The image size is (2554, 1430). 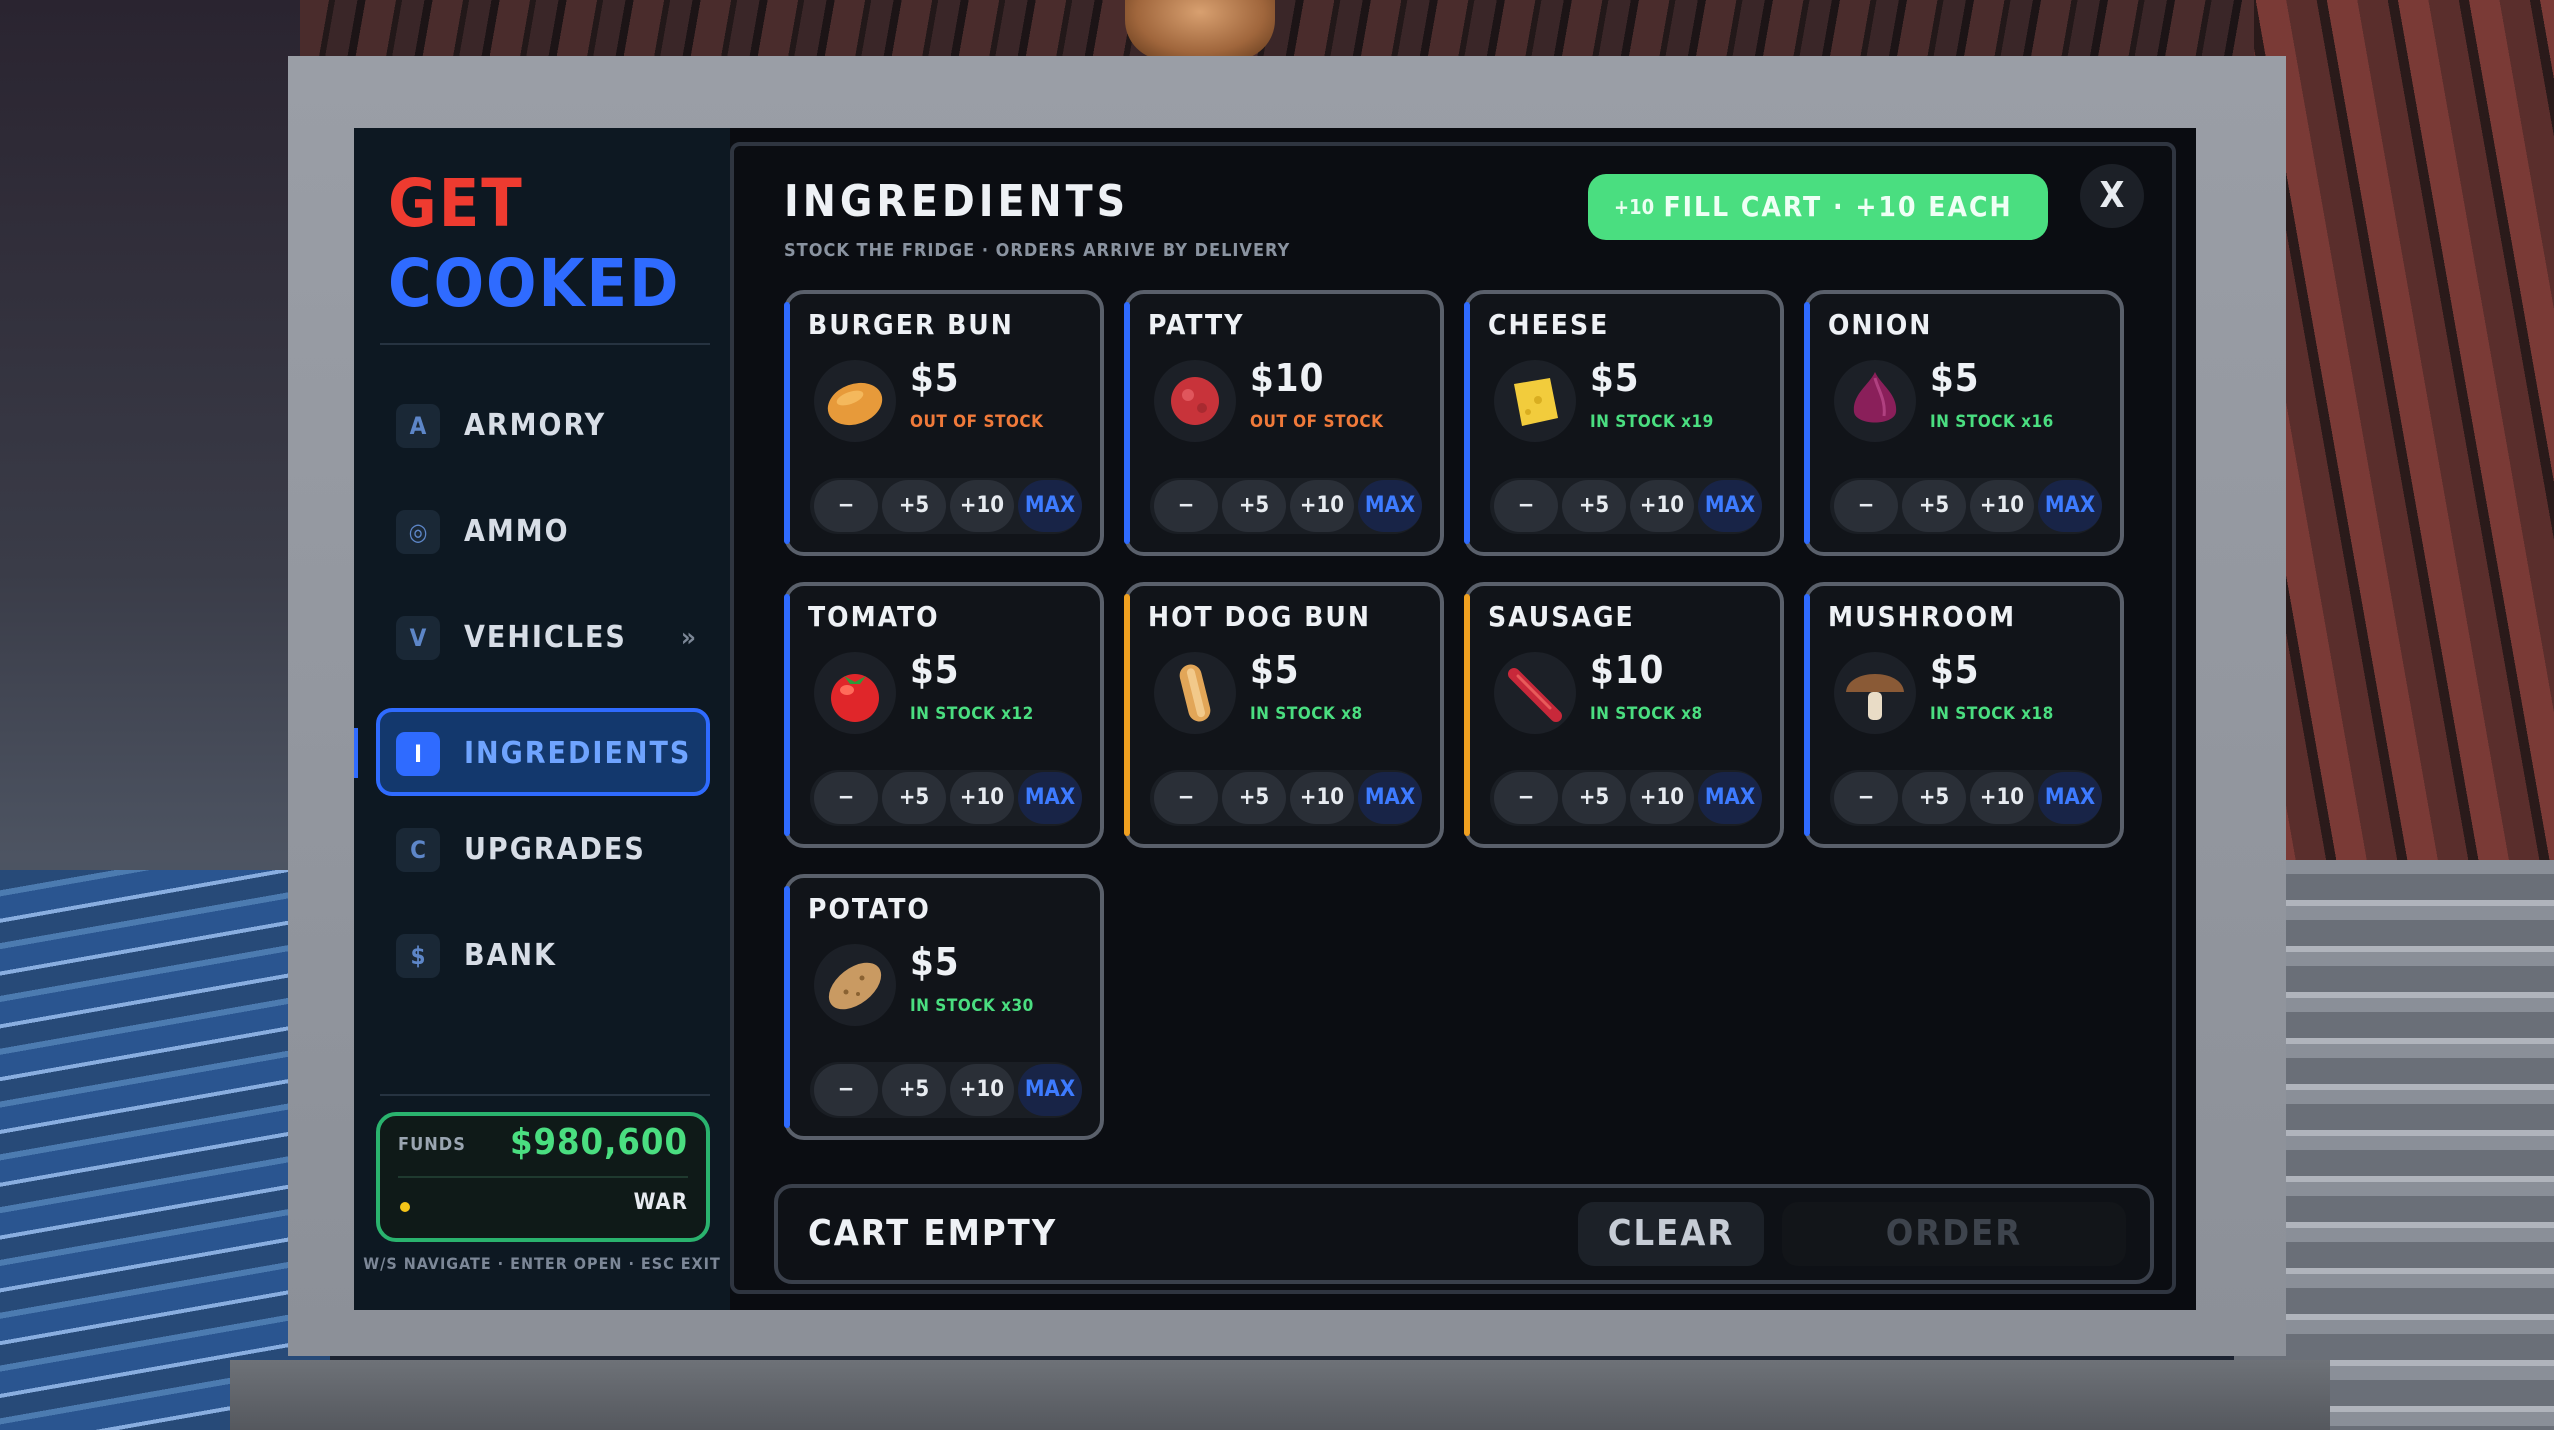 I want to click on ingredient-card: CHEESE $5 IN STOCK x19 − +5 +10 MAX, so click(x=1624, y=423).